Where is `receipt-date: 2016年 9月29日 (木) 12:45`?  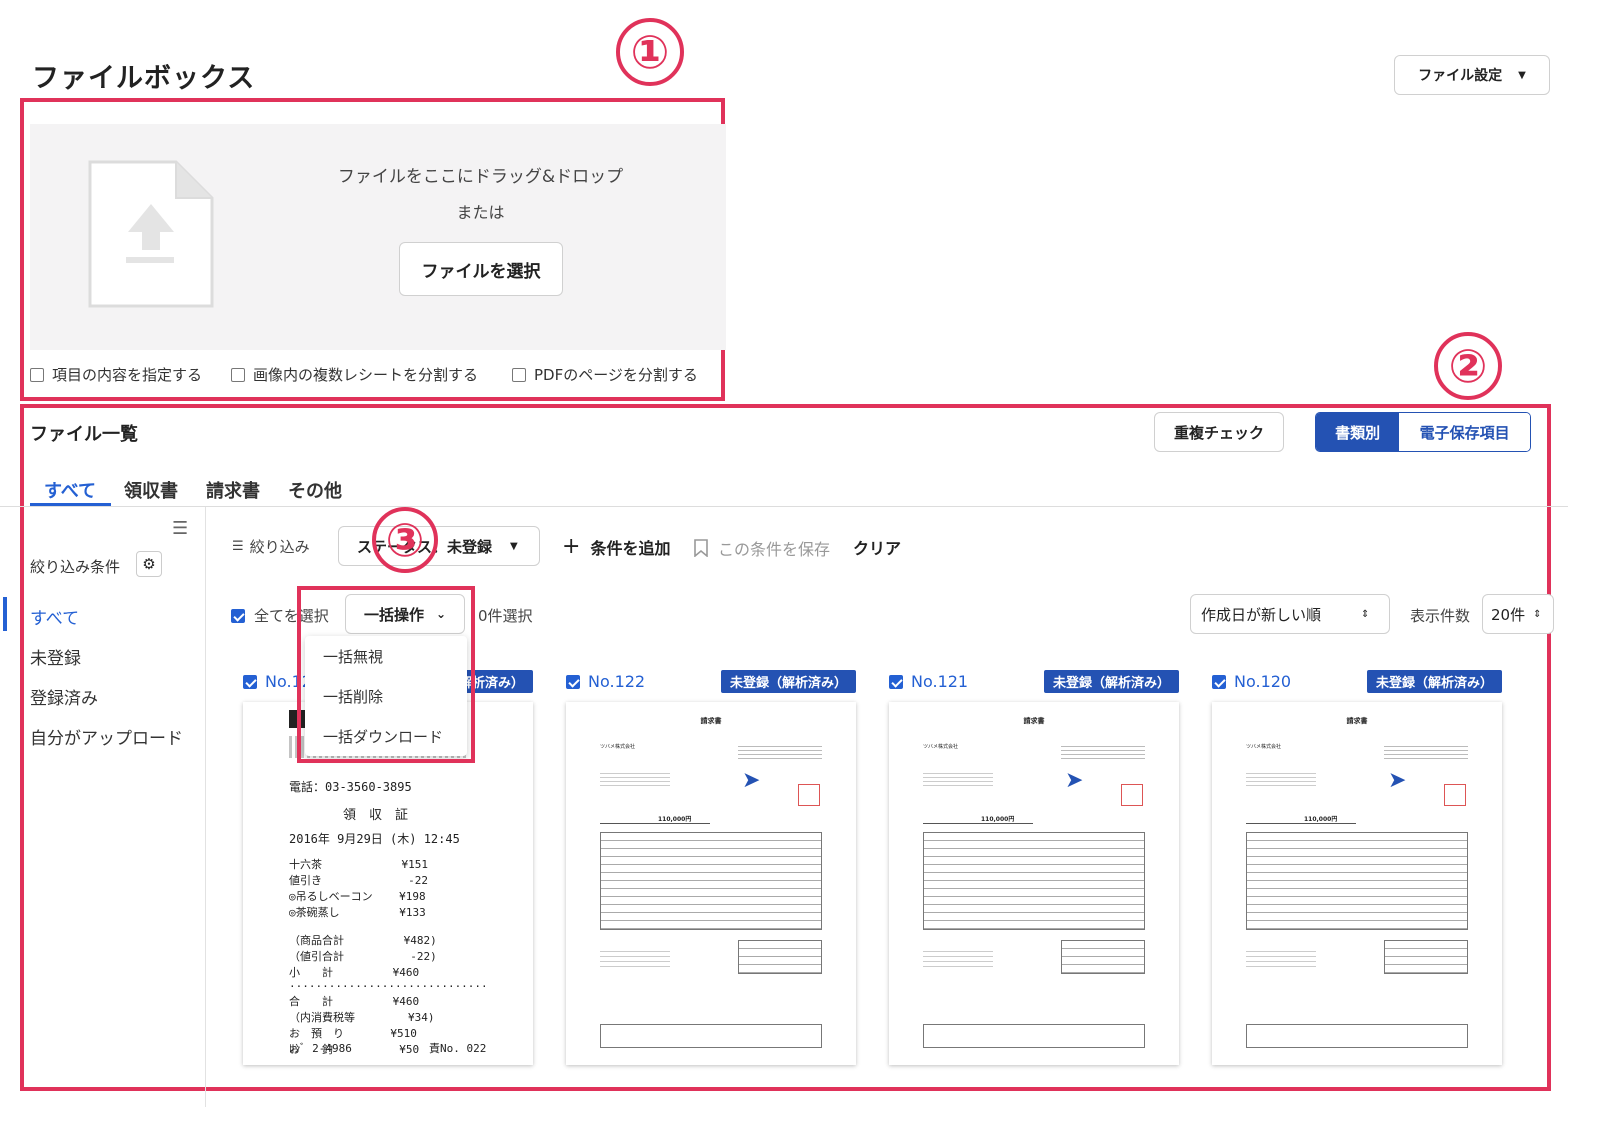 receipt-date: 2016年 9月29日 (木) 12:45 is located at coordinates (374, 839).